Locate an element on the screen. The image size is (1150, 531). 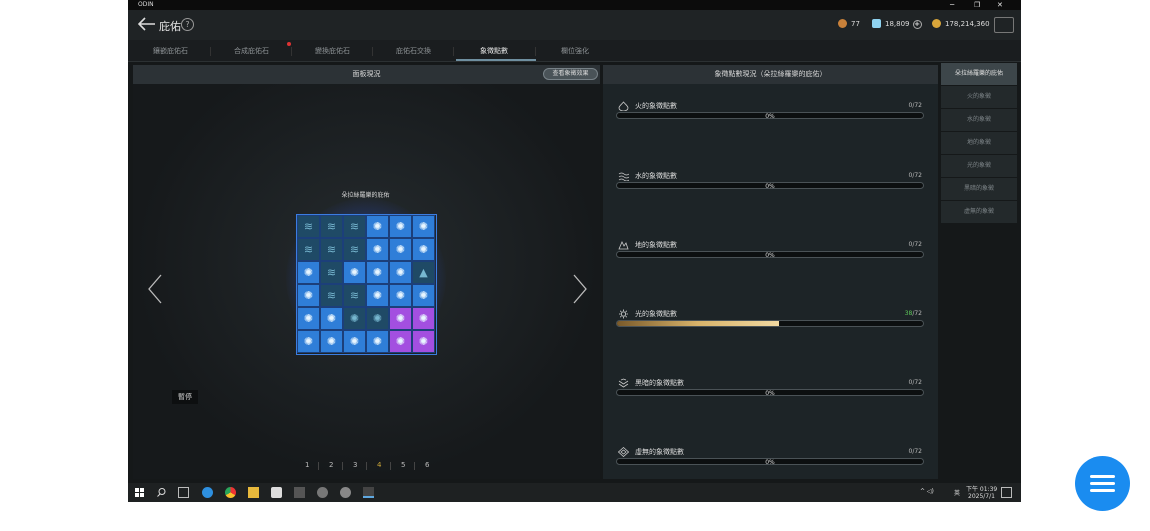
back-arrow-icon is located at coordinates (147, 24).